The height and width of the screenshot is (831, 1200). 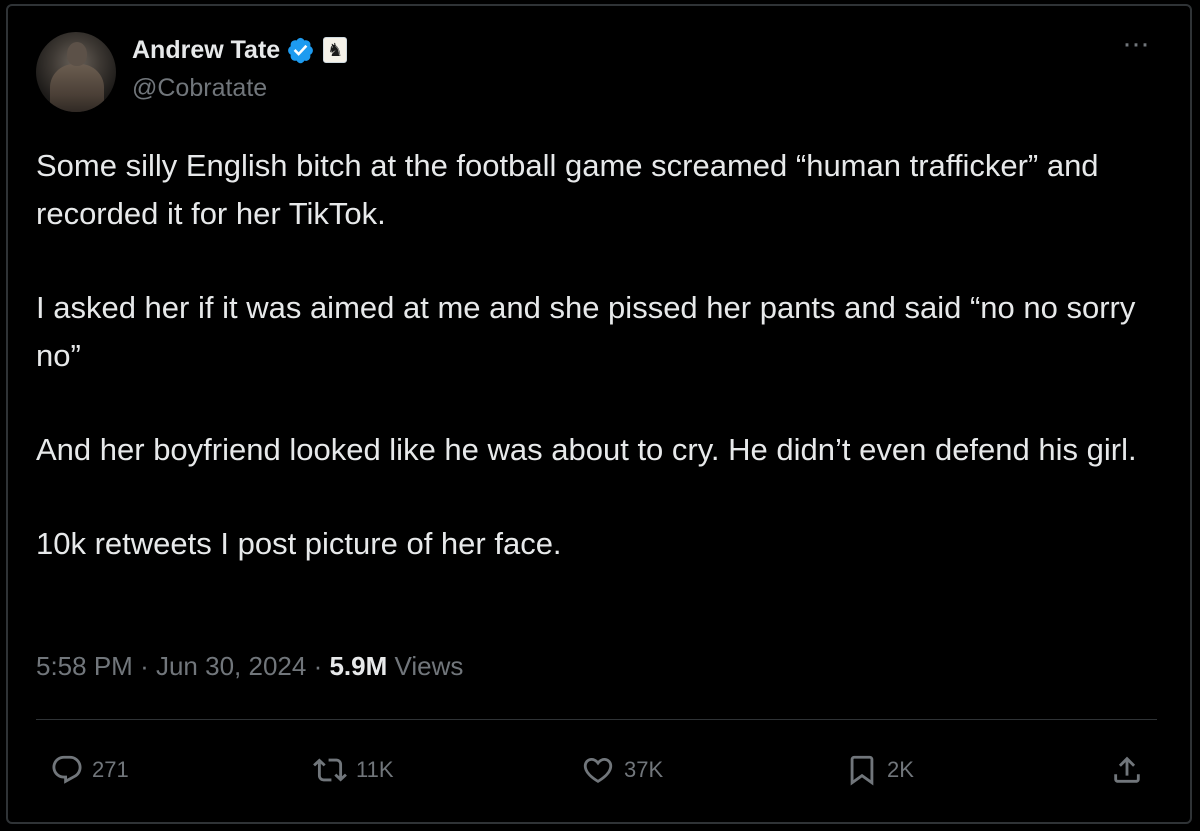 What do you see at coordinates (77, 88) in the screenshot?
I see `avatar-figure-torso` at bounding box center [77, 88].